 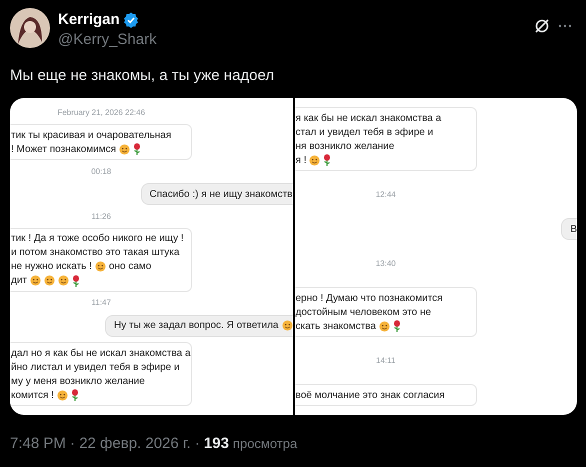 I want to click on more-options-icon, so click(x=565, y=26).